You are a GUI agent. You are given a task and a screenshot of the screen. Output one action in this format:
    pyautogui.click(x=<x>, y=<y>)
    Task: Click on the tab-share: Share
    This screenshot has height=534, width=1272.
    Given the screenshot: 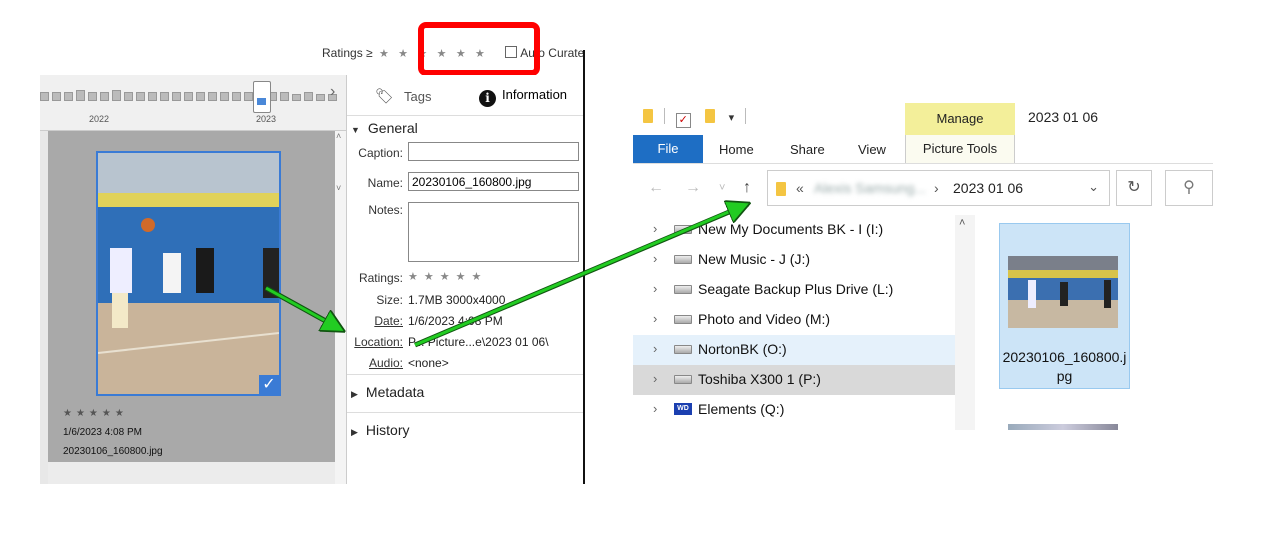 What is the action you would take?
    pyautogui.click(x=807, y=149)
    